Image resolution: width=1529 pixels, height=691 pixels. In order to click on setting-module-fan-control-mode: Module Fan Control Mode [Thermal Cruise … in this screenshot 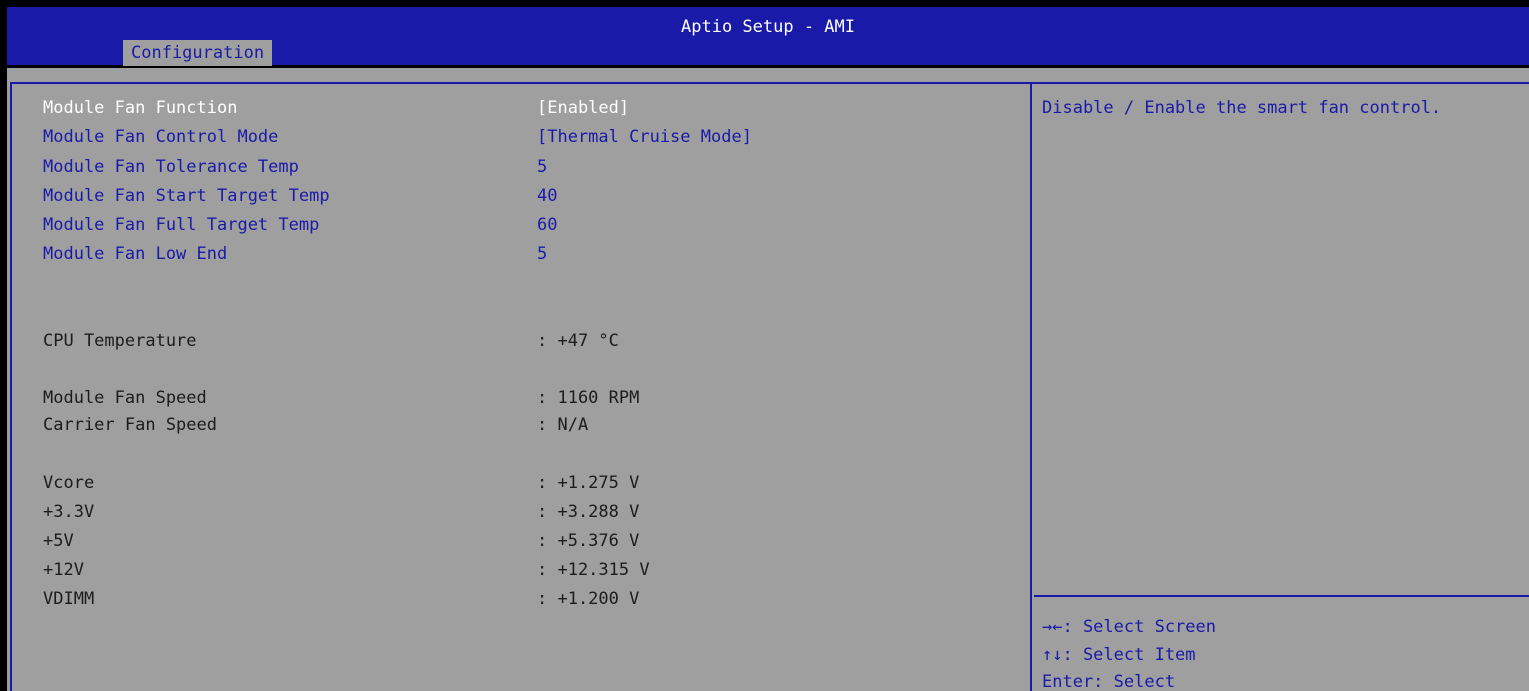, I will do `click(533, 137)`.